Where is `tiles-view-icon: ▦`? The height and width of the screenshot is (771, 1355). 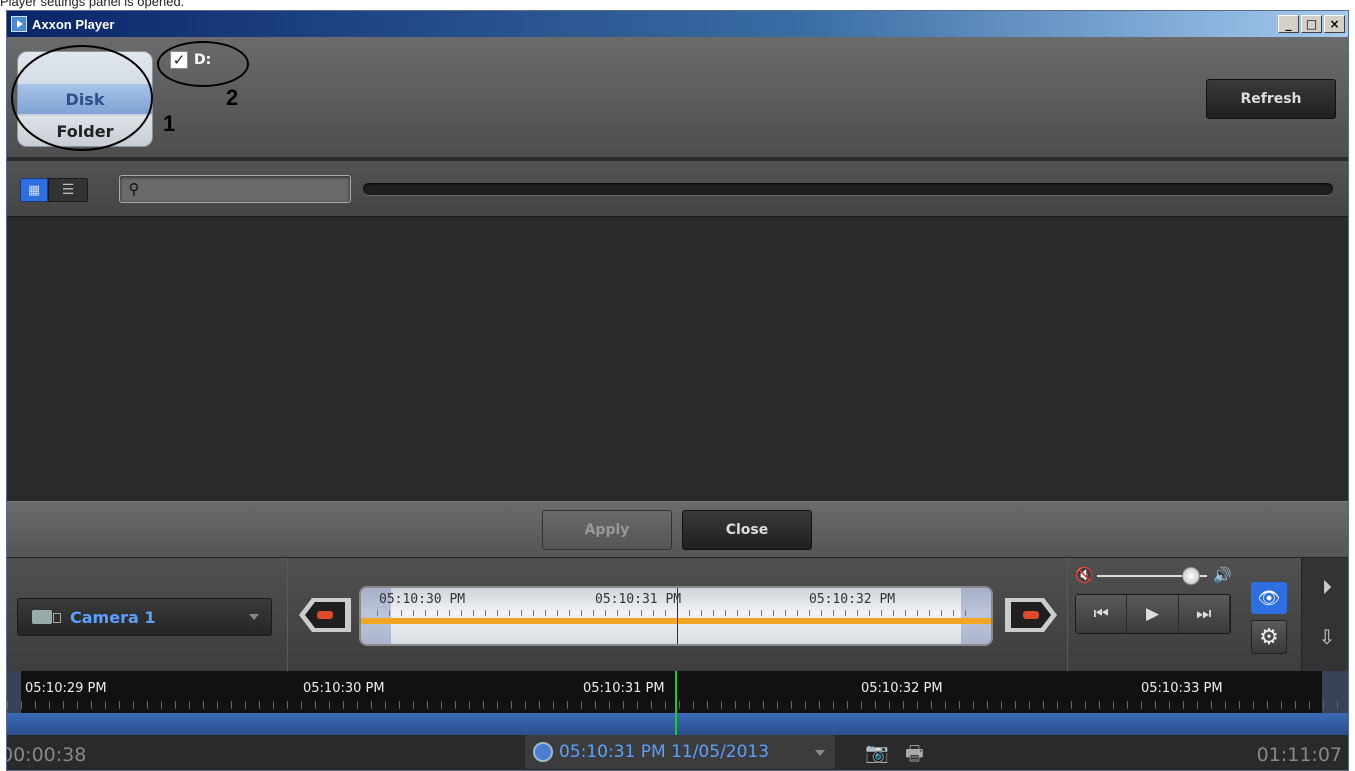 tiles-view-icon: ▦ is located at coordinates (34, 190).